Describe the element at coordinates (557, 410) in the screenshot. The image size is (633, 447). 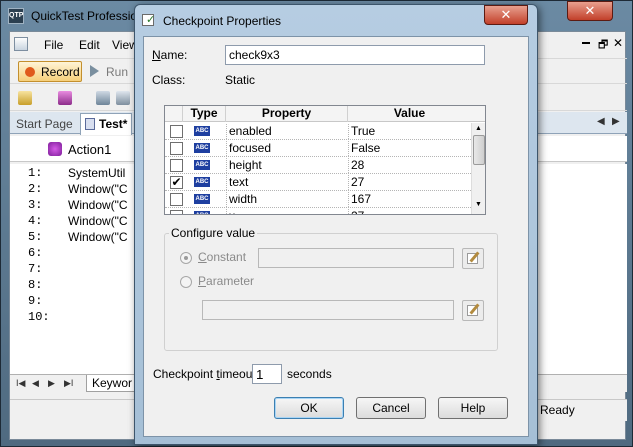
I see `status-text: Ready` at that location.